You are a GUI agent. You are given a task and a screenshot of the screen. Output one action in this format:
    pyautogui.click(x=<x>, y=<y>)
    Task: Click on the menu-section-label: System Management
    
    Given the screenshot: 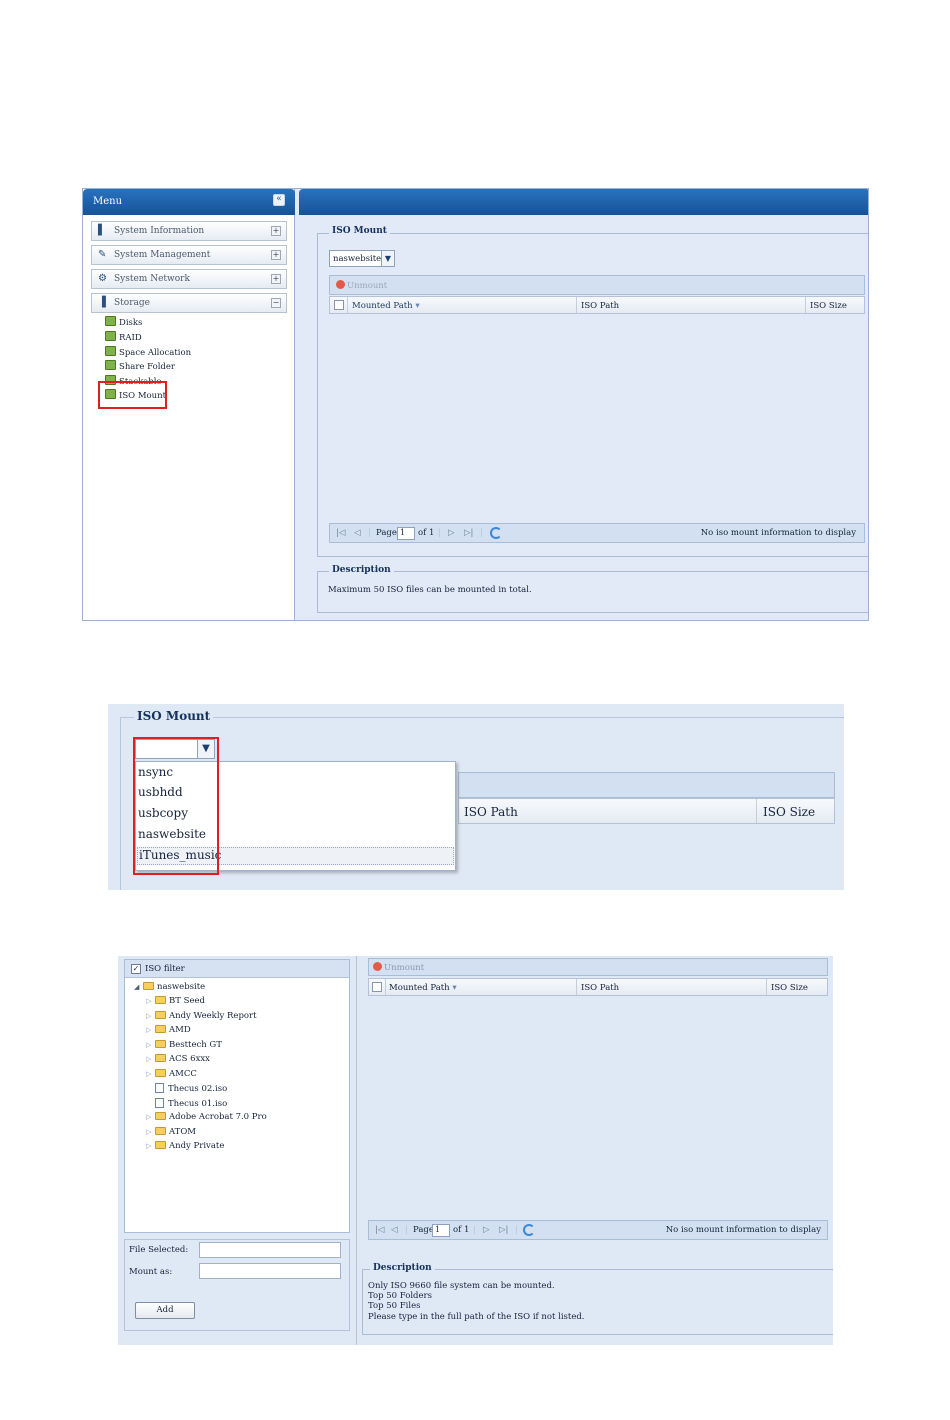 What is the action you would take?
    pyautogui.click(x=162, y=255)
    